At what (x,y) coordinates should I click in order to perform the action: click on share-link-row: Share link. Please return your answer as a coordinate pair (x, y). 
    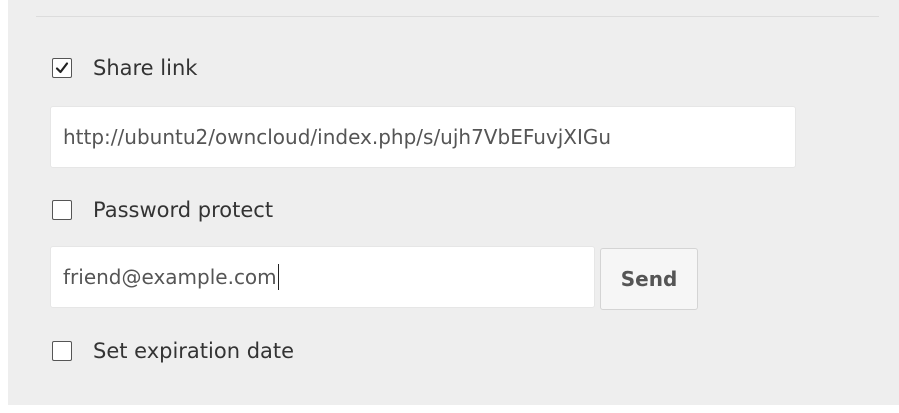
    Looking at the image, I should click on (124, 68).